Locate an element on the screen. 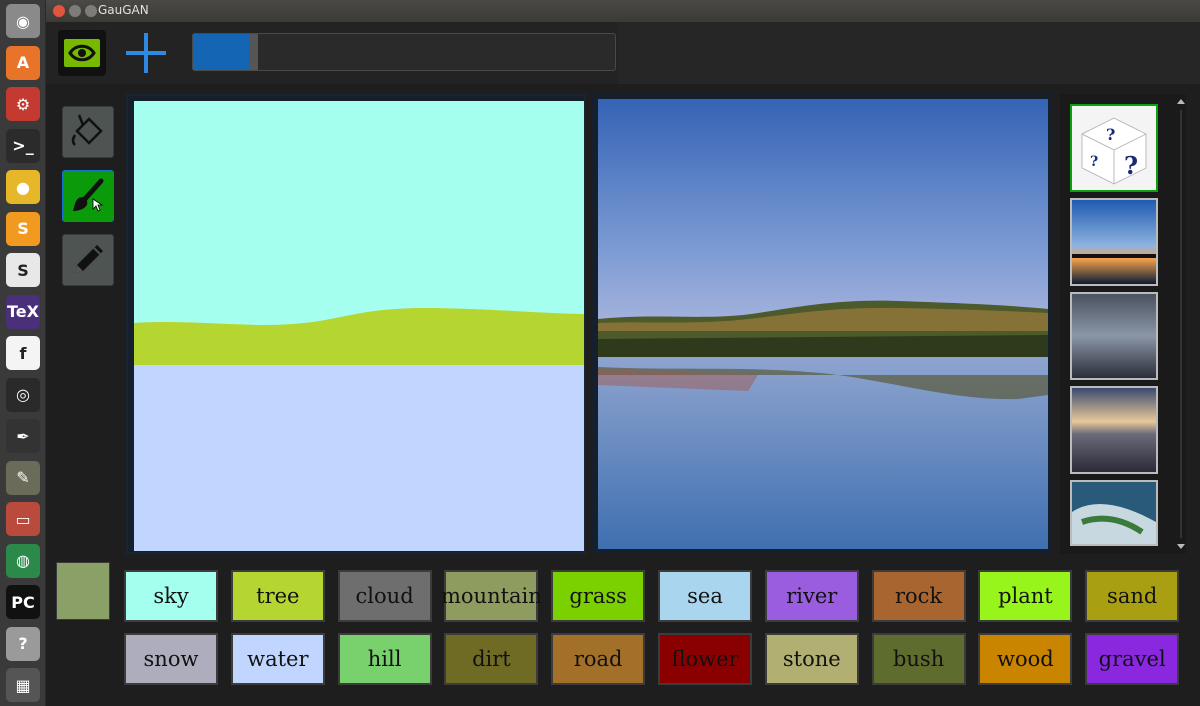  palette-sky-button: sky is located at coordinates (171, 596).